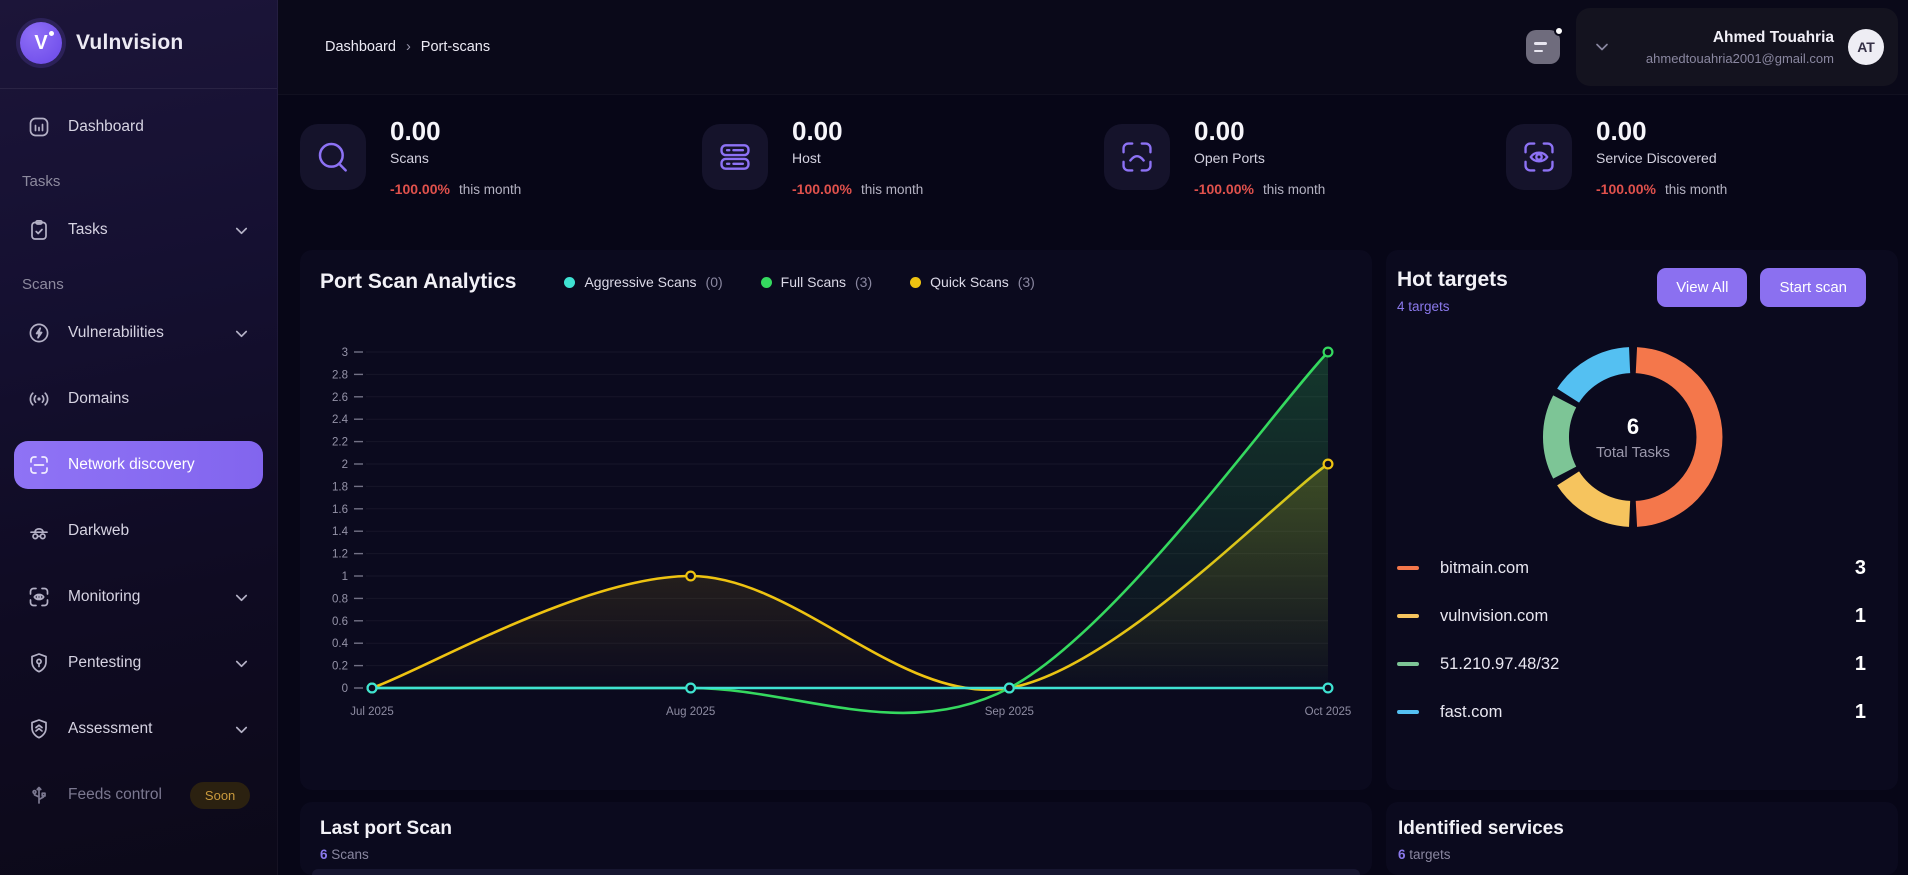 The height and width of the screenshot is (875, 1908). I want to click on avatar: AT, so click(1866, 47).